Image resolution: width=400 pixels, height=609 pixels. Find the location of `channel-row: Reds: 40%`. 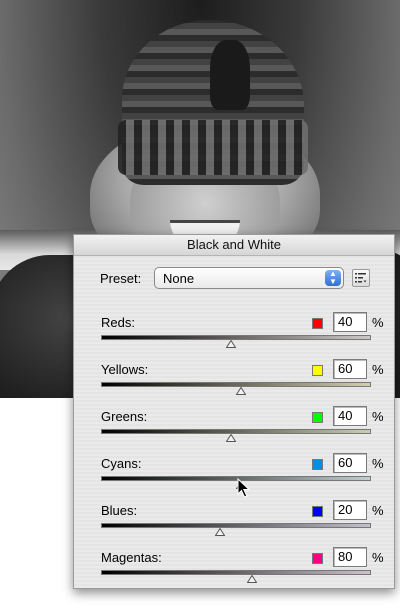

channel-row: Reds: 40% is located at coordinates (234, 331).